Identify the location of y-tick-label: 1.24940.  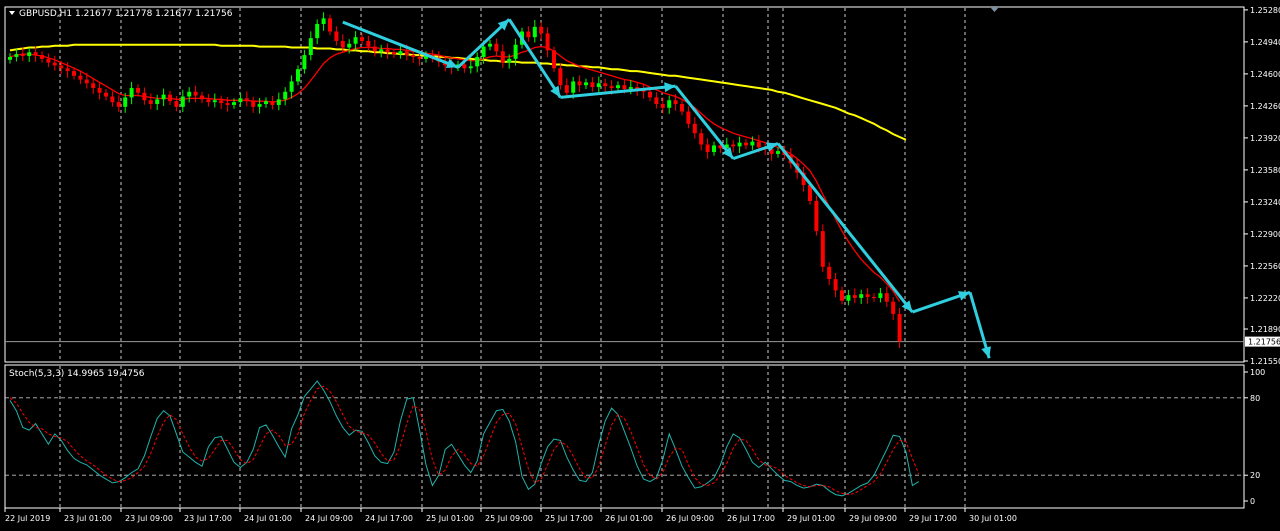
(1265, 42).